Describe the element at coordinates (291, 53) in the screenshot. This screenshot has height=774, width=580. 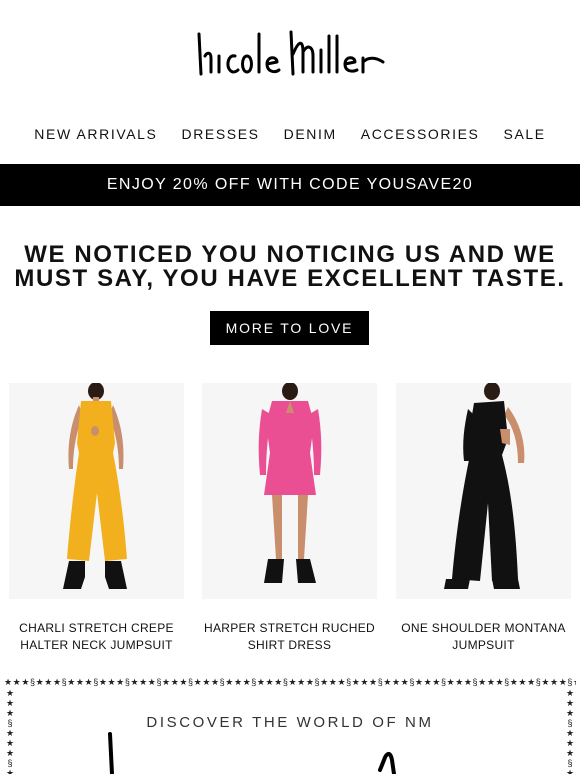
I see `nicole-miller-logo-icon` at that location.